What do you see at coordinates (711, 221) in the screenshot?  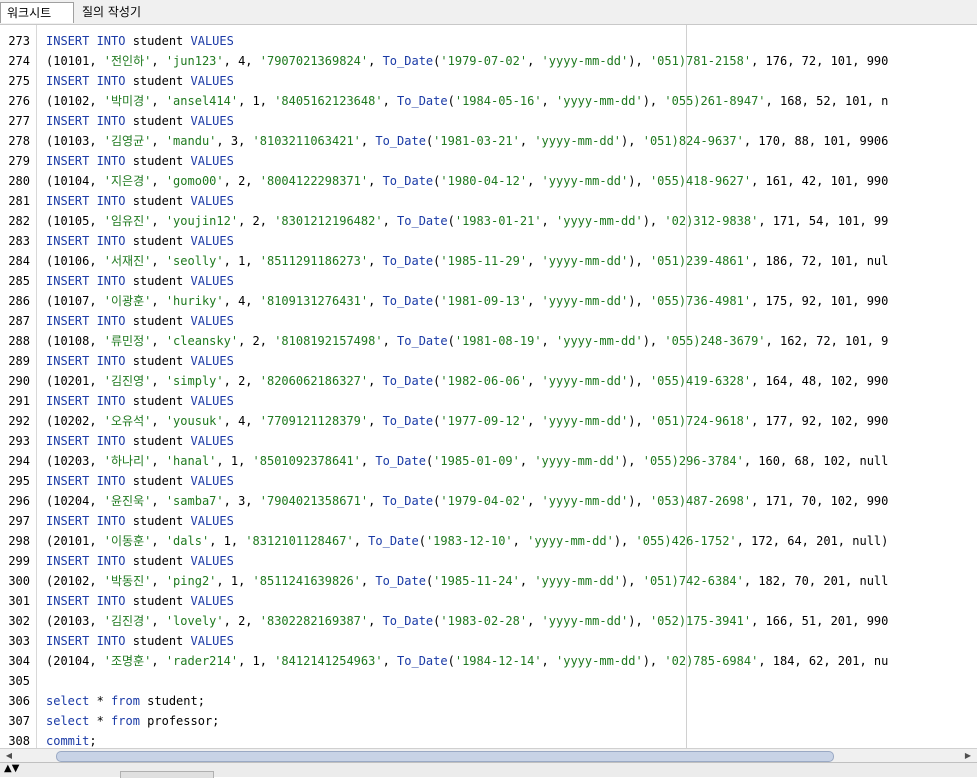 I see `sql-string: '02)312-9838'` at bounding box center [711, 221].